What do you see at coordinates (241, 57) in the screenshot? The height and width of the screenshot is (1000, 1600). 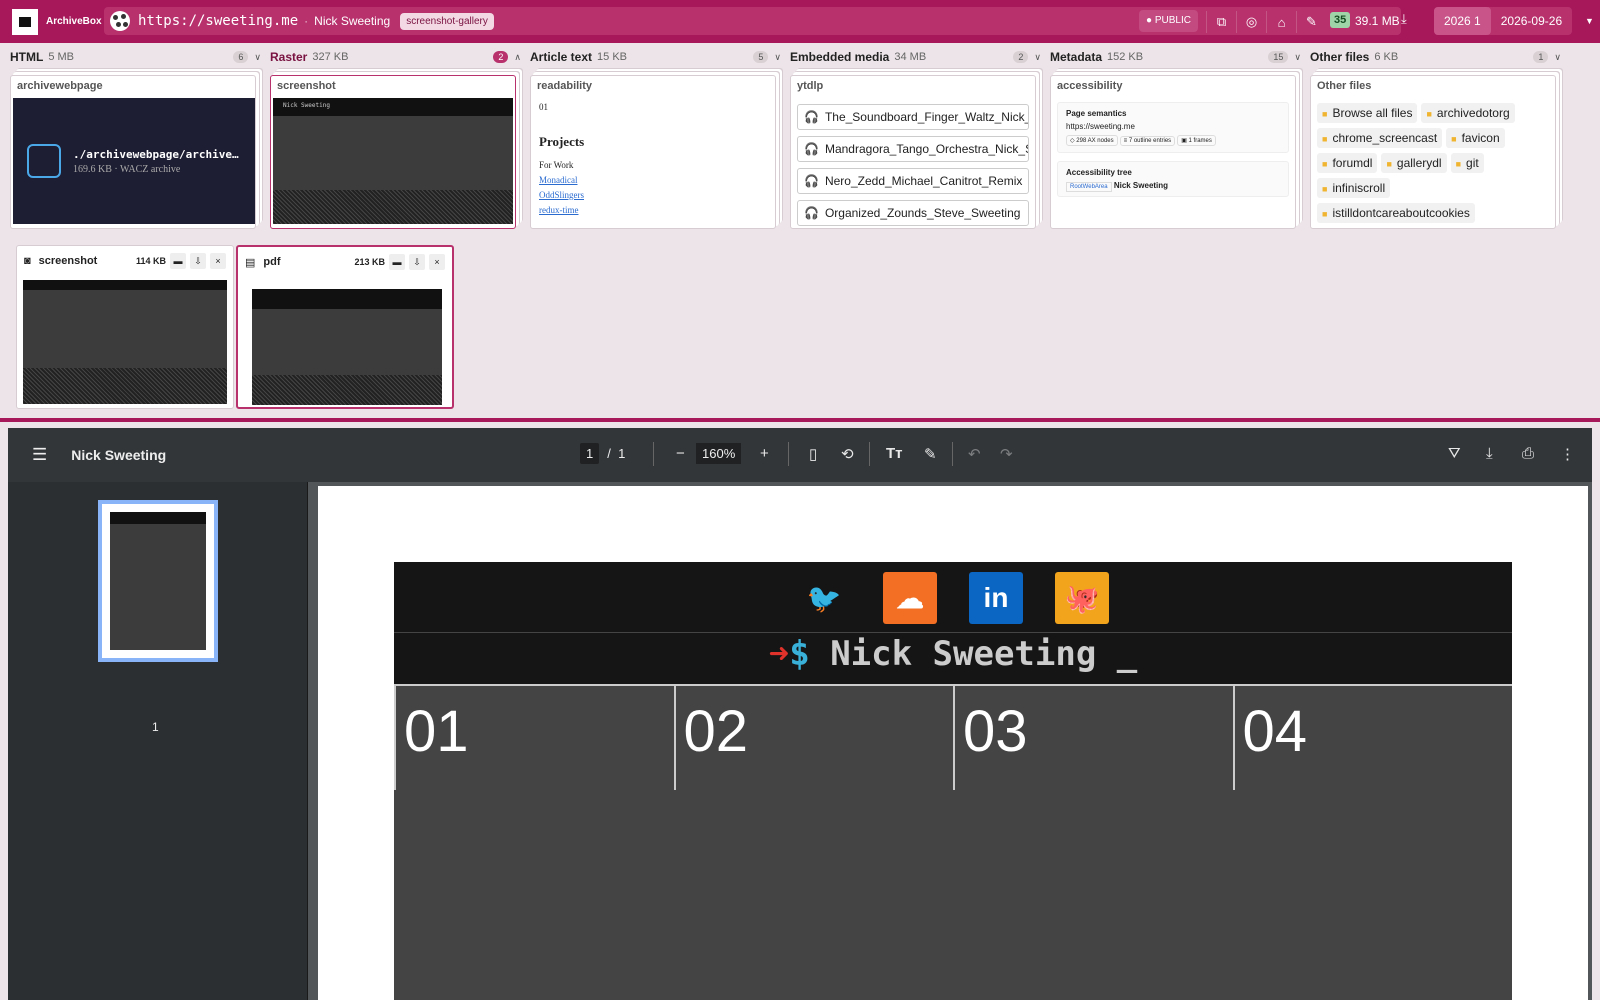 I see `count-badge: 6` at bounding box center [241, 57].